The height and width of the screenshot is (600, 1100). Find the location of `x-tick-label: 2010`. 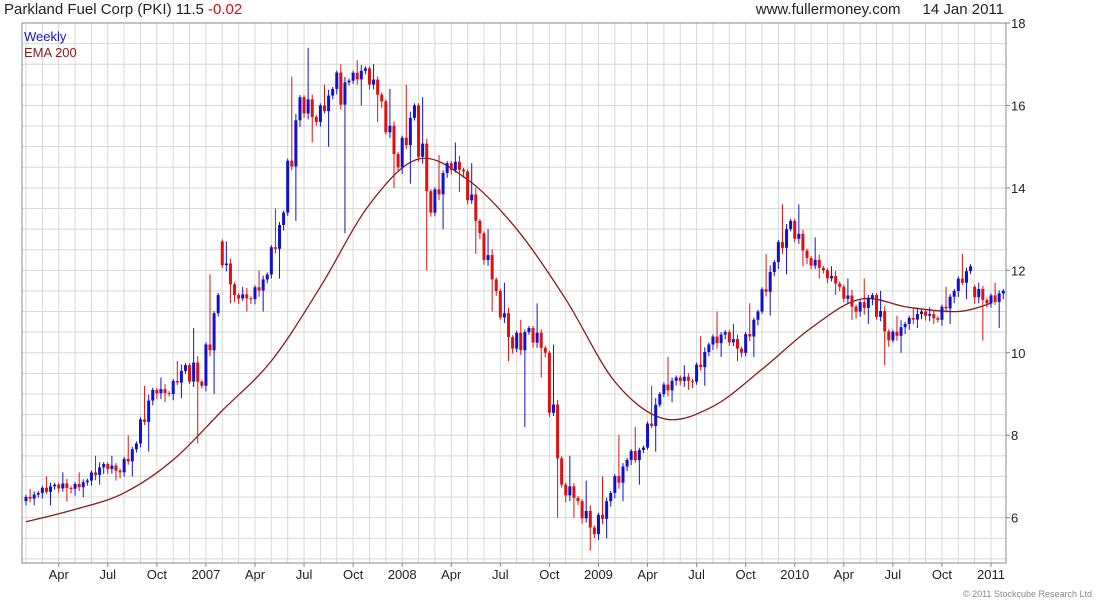

x-tick-label: 2010 is located at coordinates (794, 574).